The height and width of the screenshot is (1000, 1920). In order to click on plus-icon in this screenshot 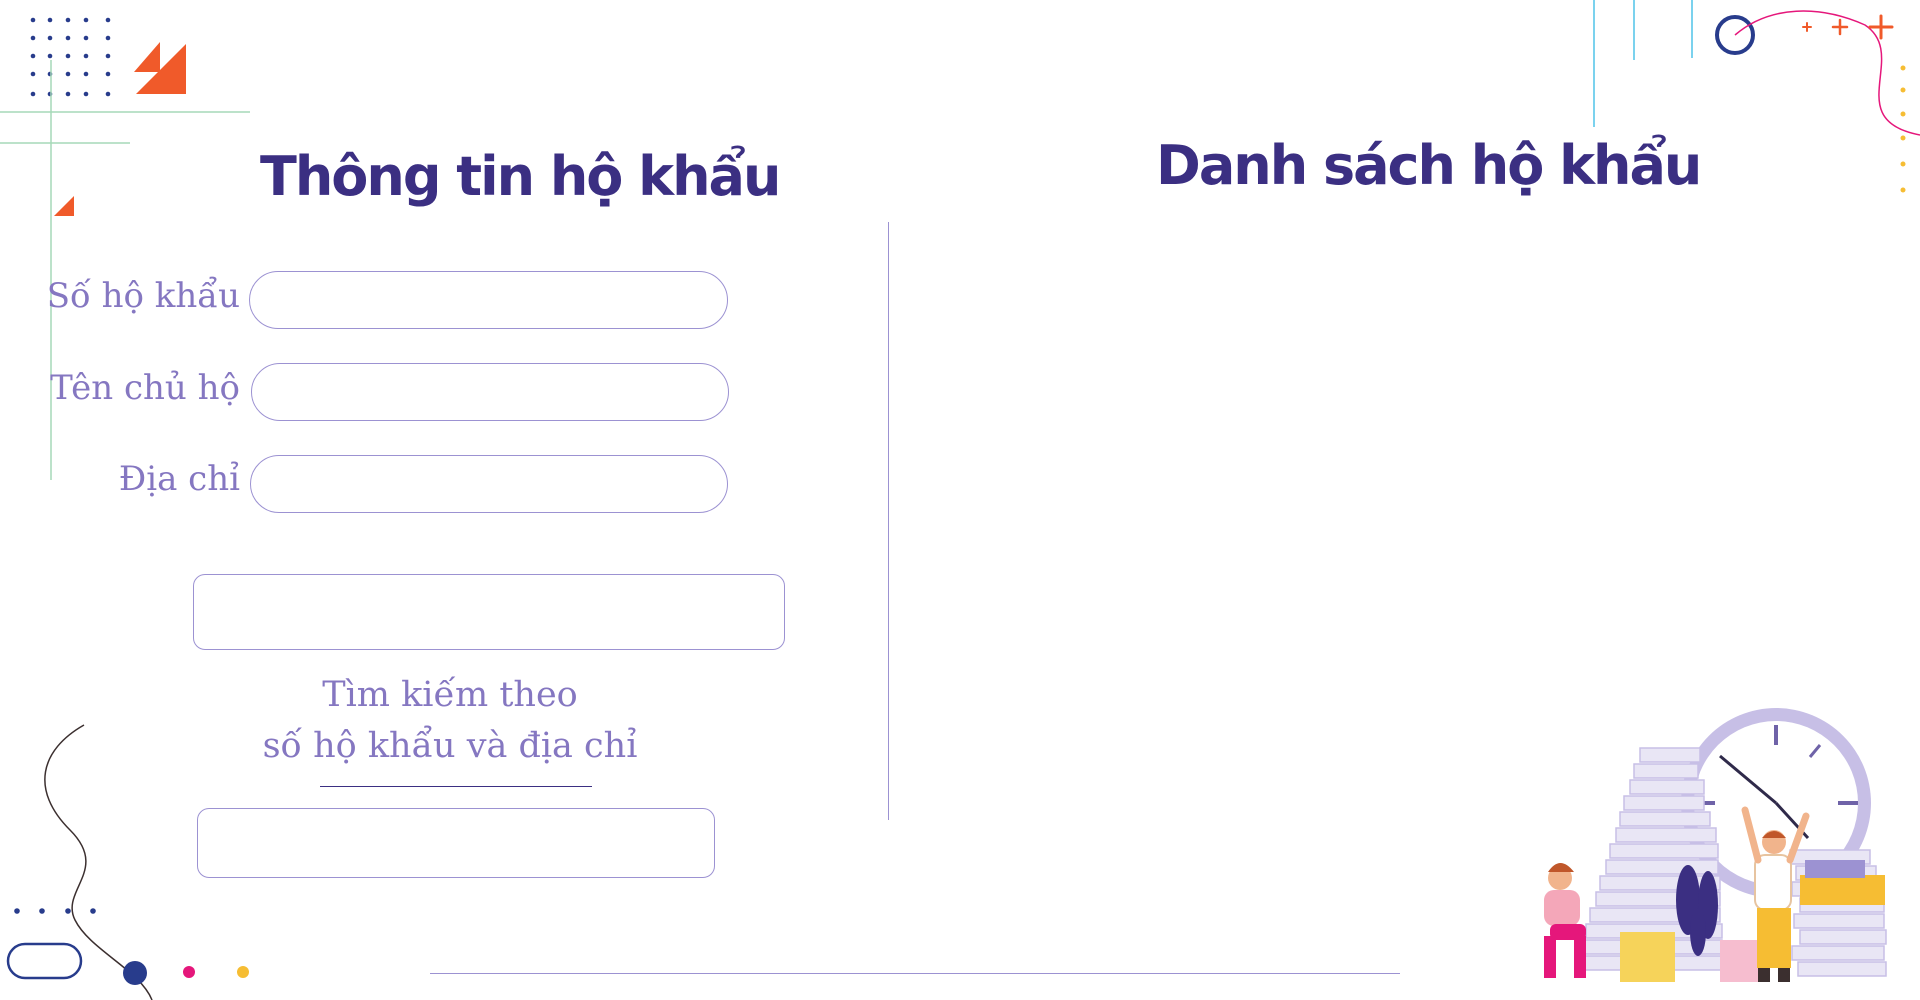, I will do `click(1848, 27)`.